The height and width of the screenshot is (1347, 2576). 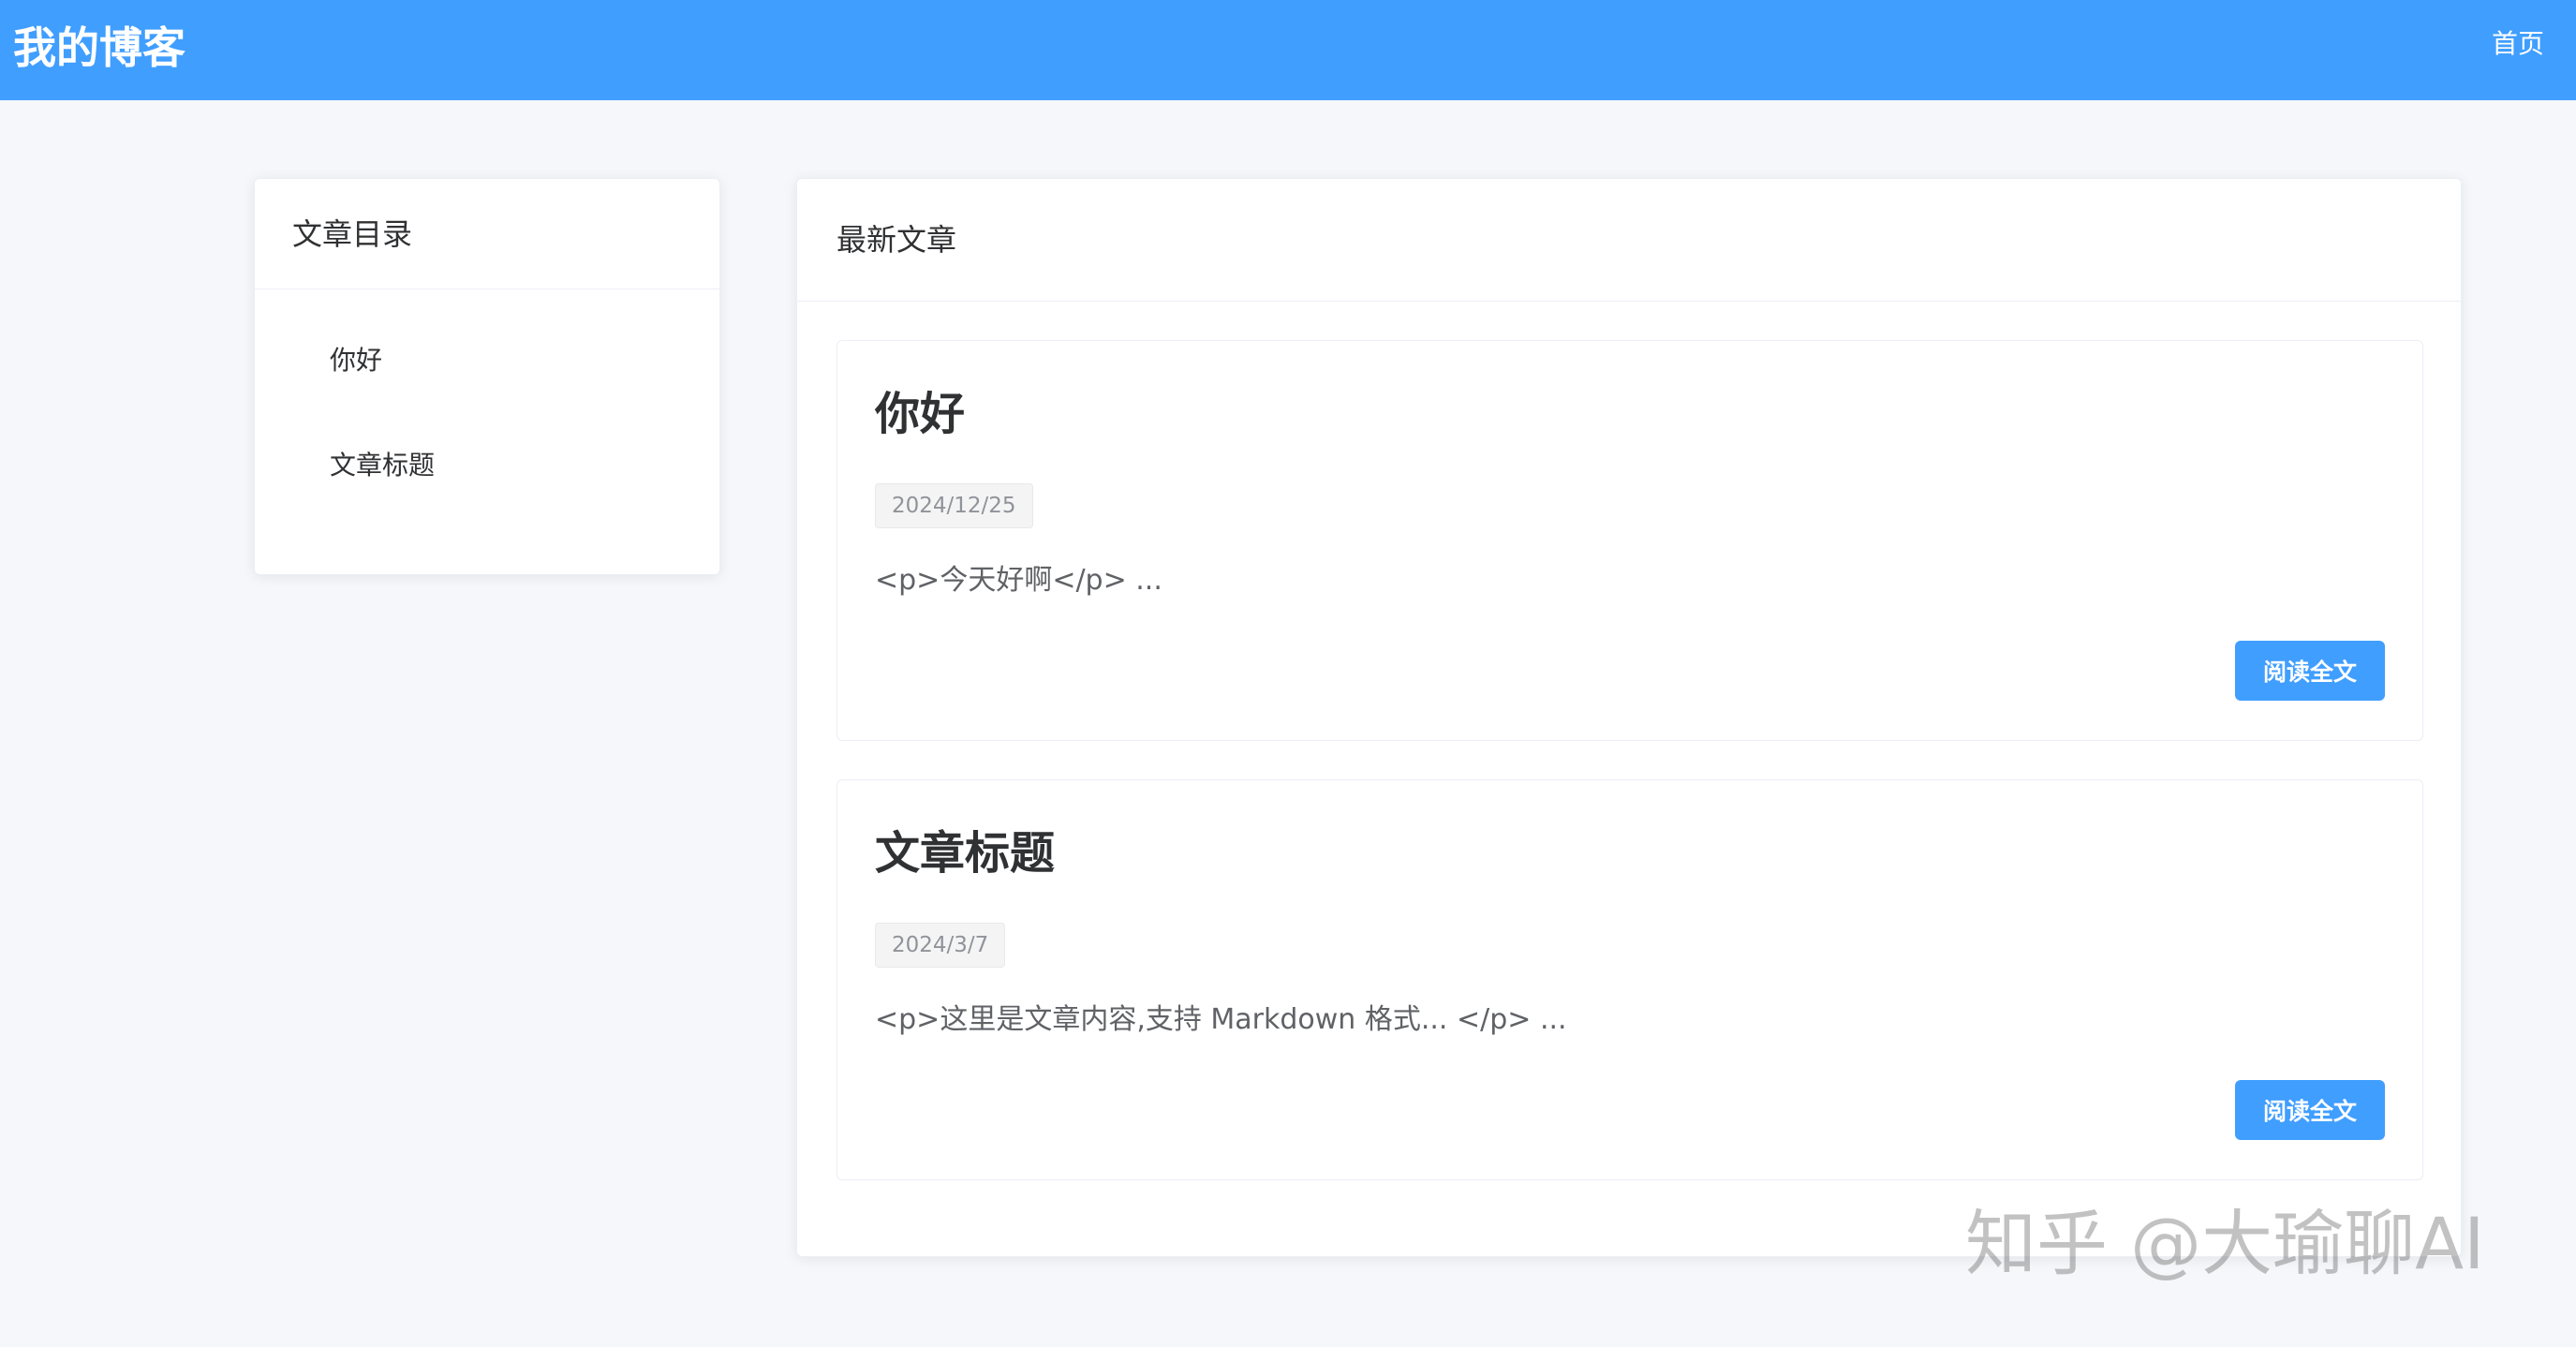 What do you see at coordinates (920, 414) in the screenshot?
I see `article-title: 你好` at bounding box center [920, 414].